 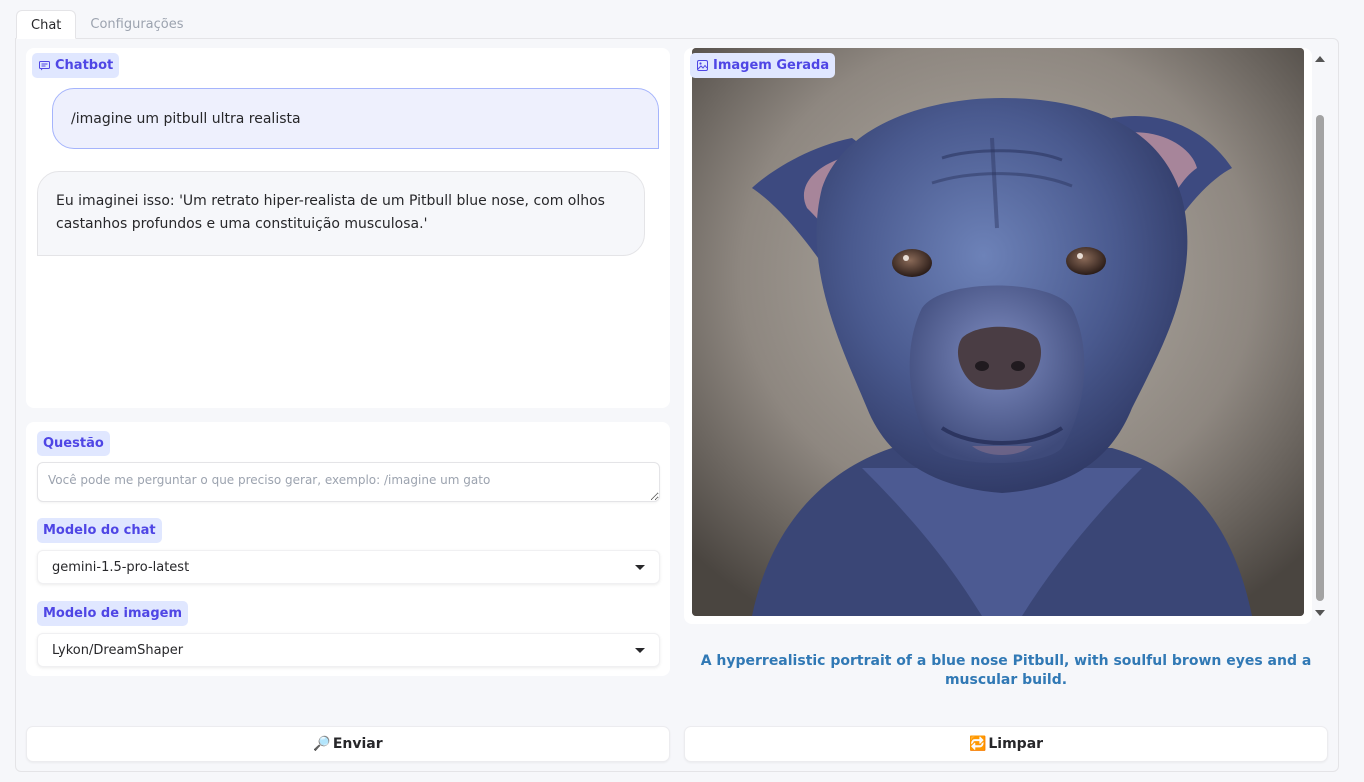 What do you see at coordinates (99, 530) in the screenshot?
I see `chat-model-label: Modelo do chat` at bounding box center [99, 530].